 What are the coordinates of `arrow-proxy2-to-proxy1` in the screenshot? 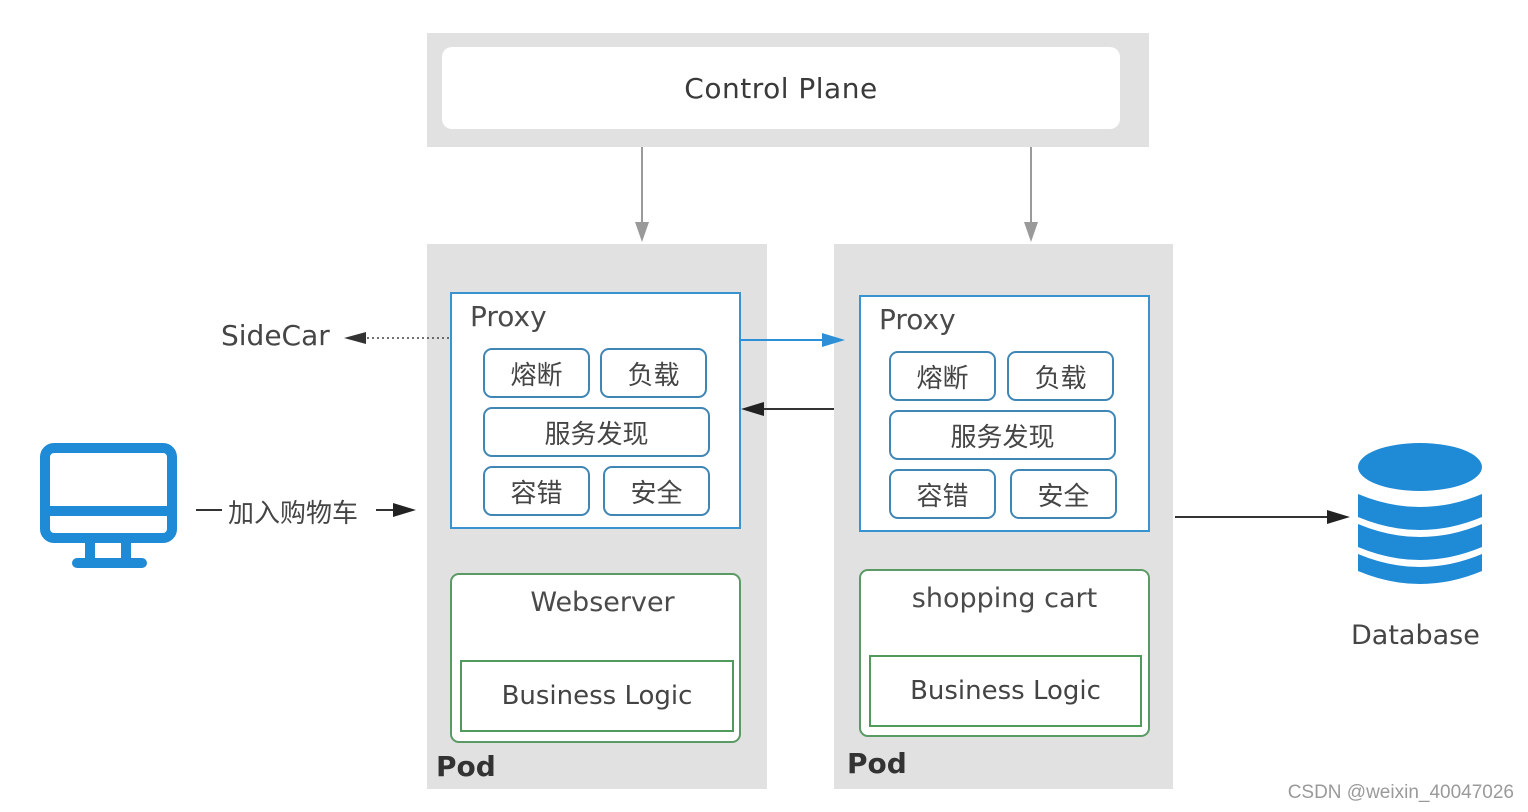 It's located at (787, 409).